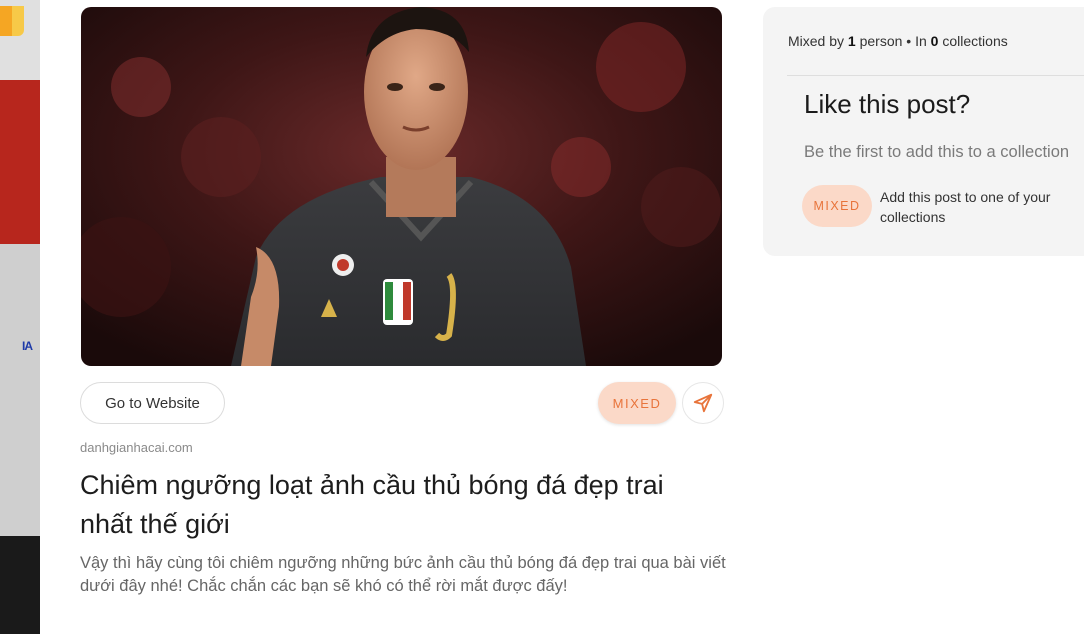  Describe the element at coordinates (937, 152) in the screenshot. I see `be-first-text: Be the first to add this to a collection` at that location.